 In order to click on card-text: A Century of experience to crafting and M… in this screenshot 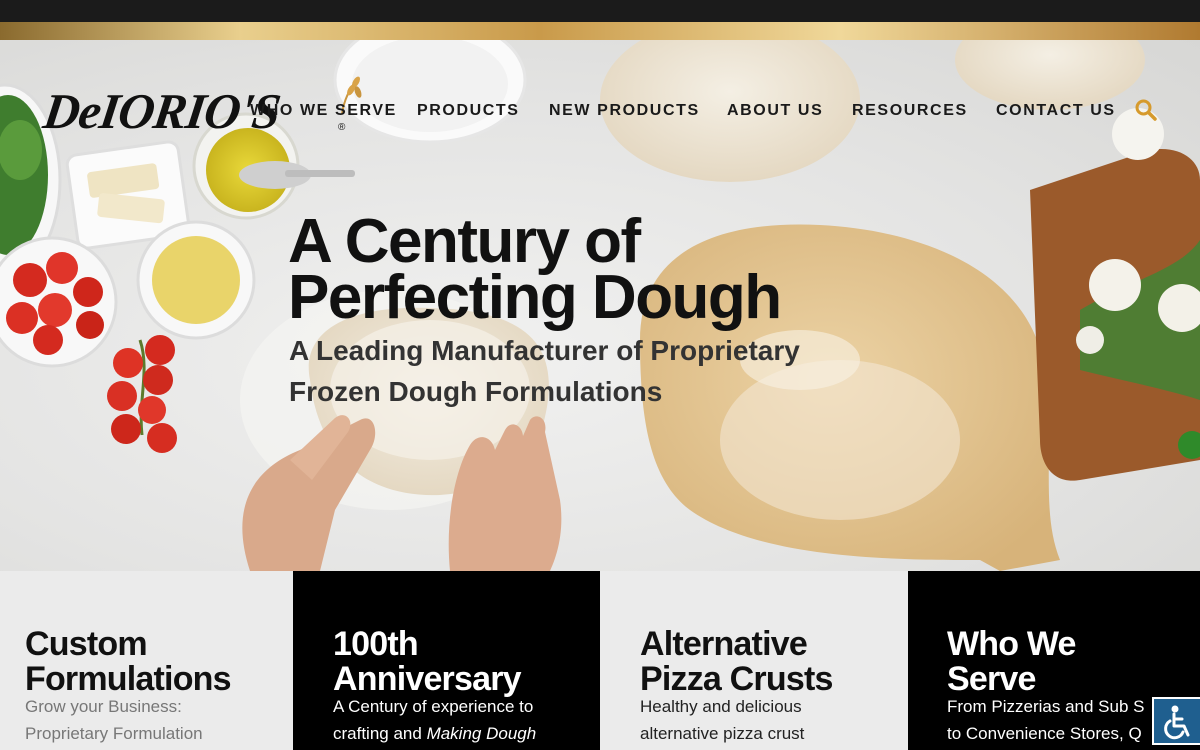, I will do `click(434, 720)`.